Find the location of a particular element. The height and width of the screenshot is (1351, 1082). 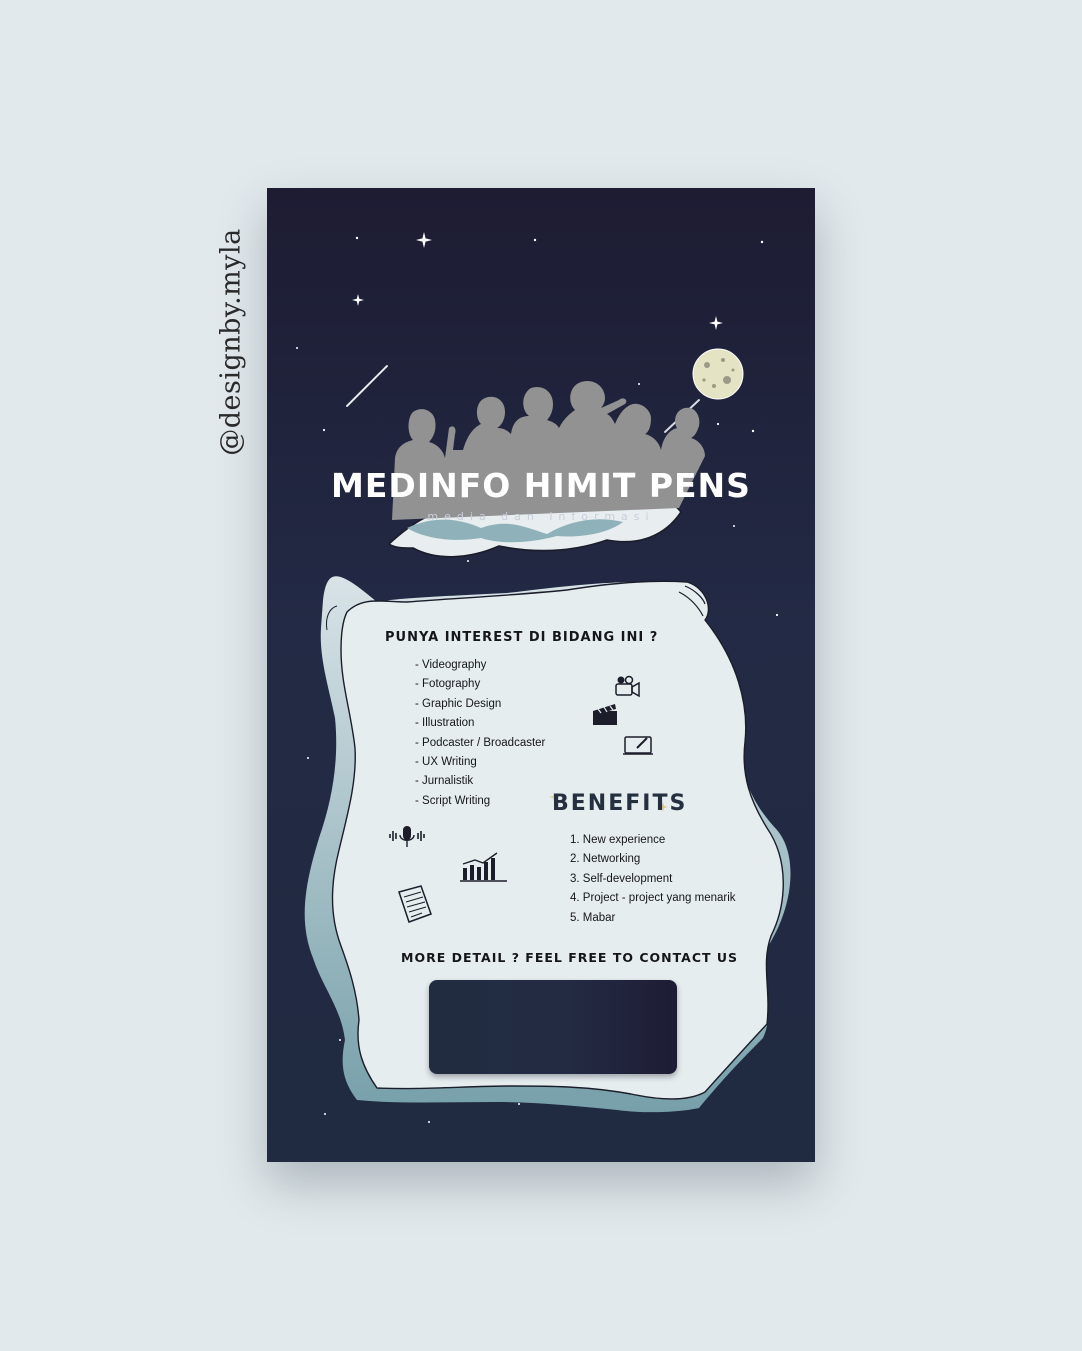

benefit-item: 3. Self-development is located at coordinates (621, 878).